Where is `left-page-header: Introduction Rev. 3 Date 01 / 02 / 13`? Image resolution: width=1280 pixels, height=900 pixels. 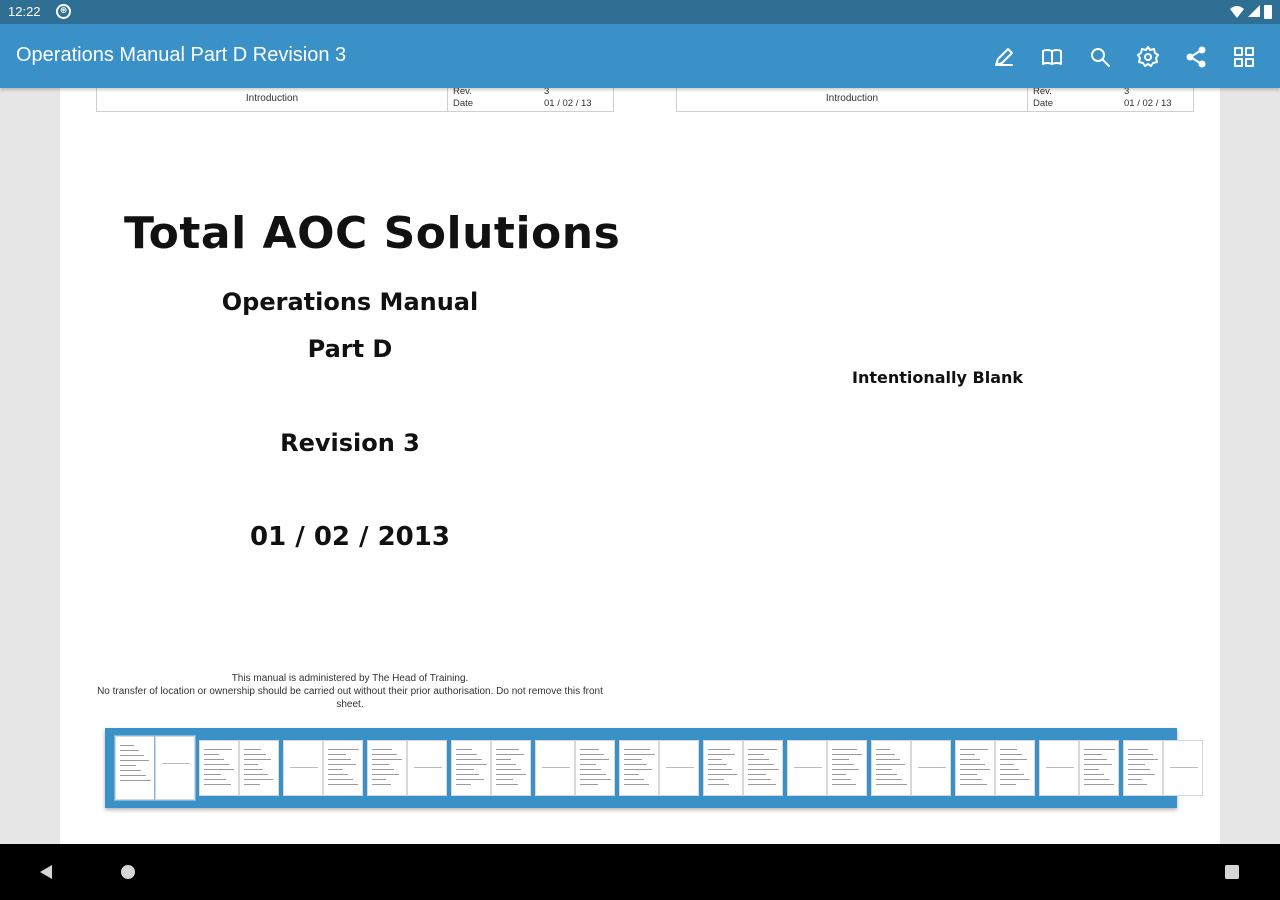
left-page-header: Introduction Rev. 3 Date 01 / 02 / 13 is located at coordinates (355, 99).